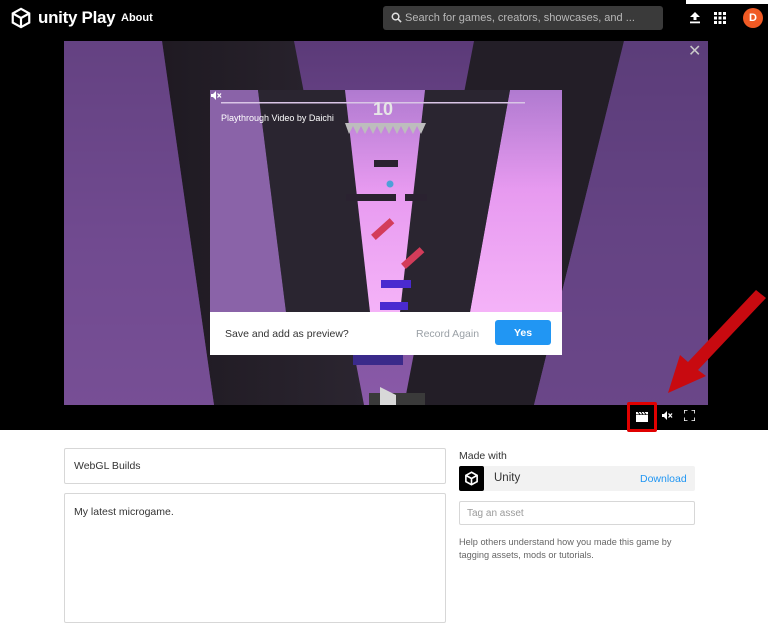  Describe the element at coordinates (727, 2) in the screenshot. I see `nav-corner-strip` at that location.